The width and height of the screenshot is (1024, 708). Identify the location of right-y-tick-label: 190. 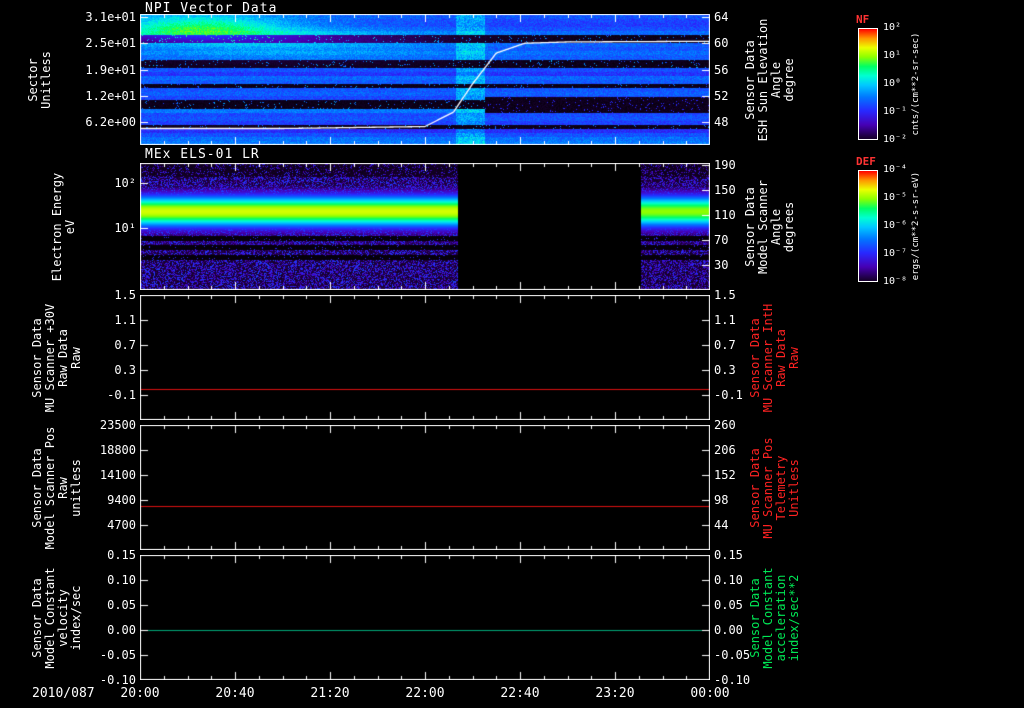
(725, 165).